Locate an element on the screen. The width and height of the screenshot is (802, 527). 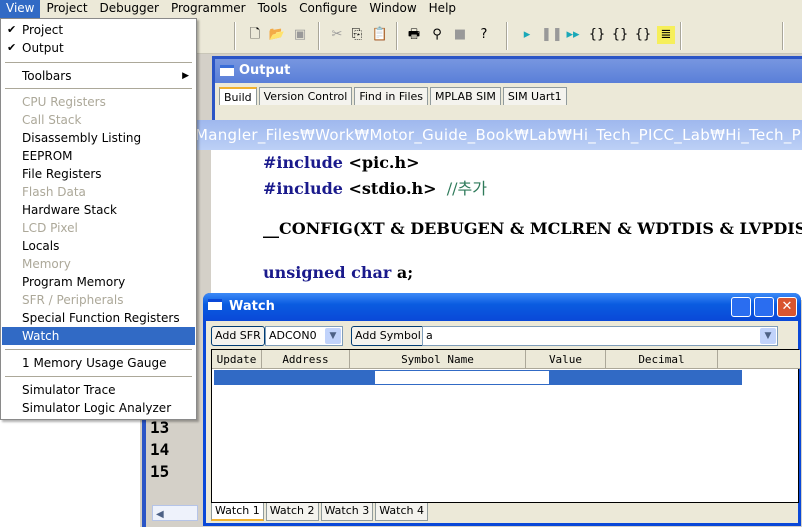
menu-item-label: SFR / Peripherals is located at coordinates (73, 300).